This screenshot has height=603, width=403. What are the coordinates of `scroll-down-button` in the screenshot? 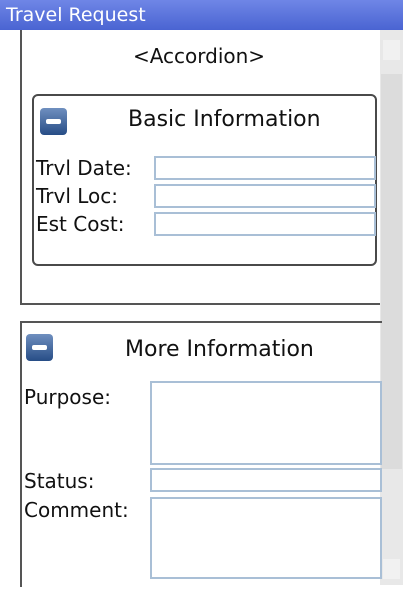 It's located at (391, 569).